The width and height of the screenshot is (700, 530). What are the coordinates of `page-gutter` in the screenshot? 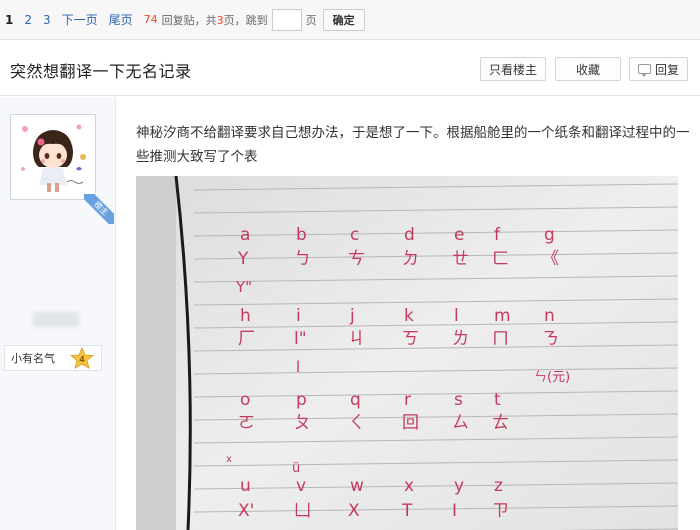 It's located at (156, 353).